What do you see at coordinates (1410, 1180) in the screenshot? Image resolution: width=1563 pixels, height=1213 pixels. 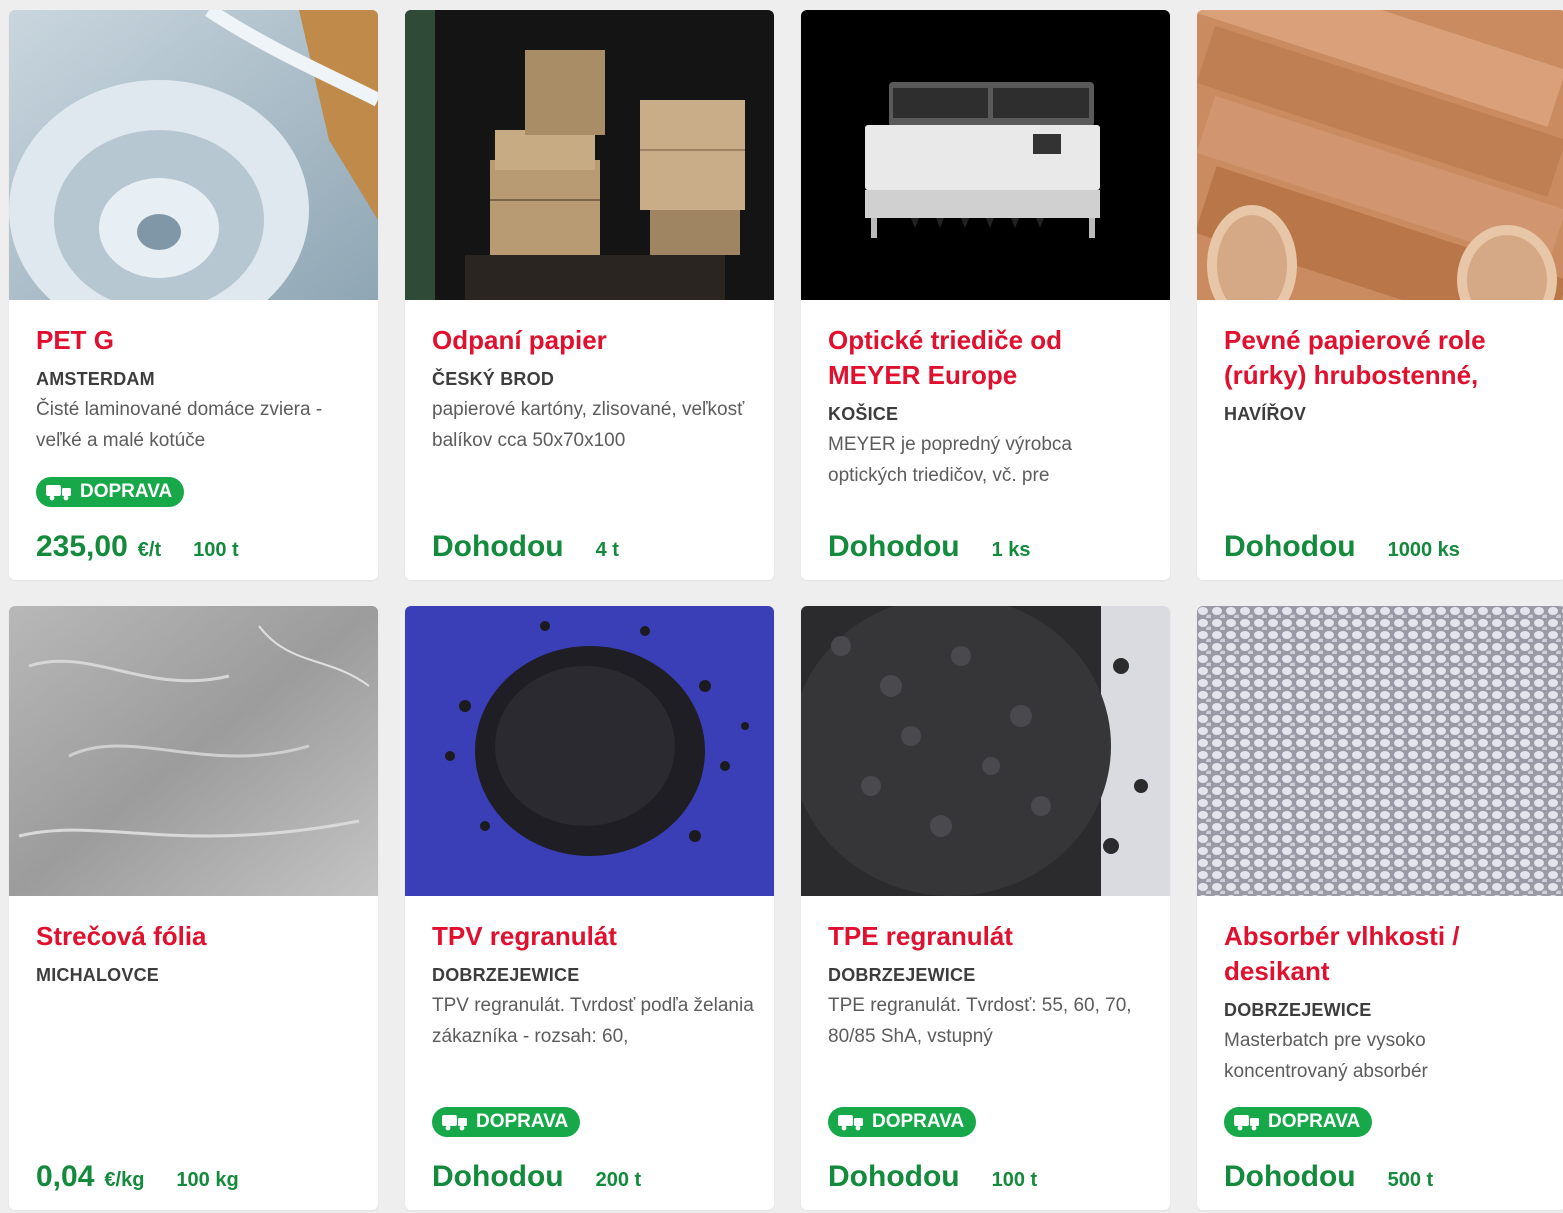 I see `listing-quantity: 500 t` at bounding box center [1410, 1180].